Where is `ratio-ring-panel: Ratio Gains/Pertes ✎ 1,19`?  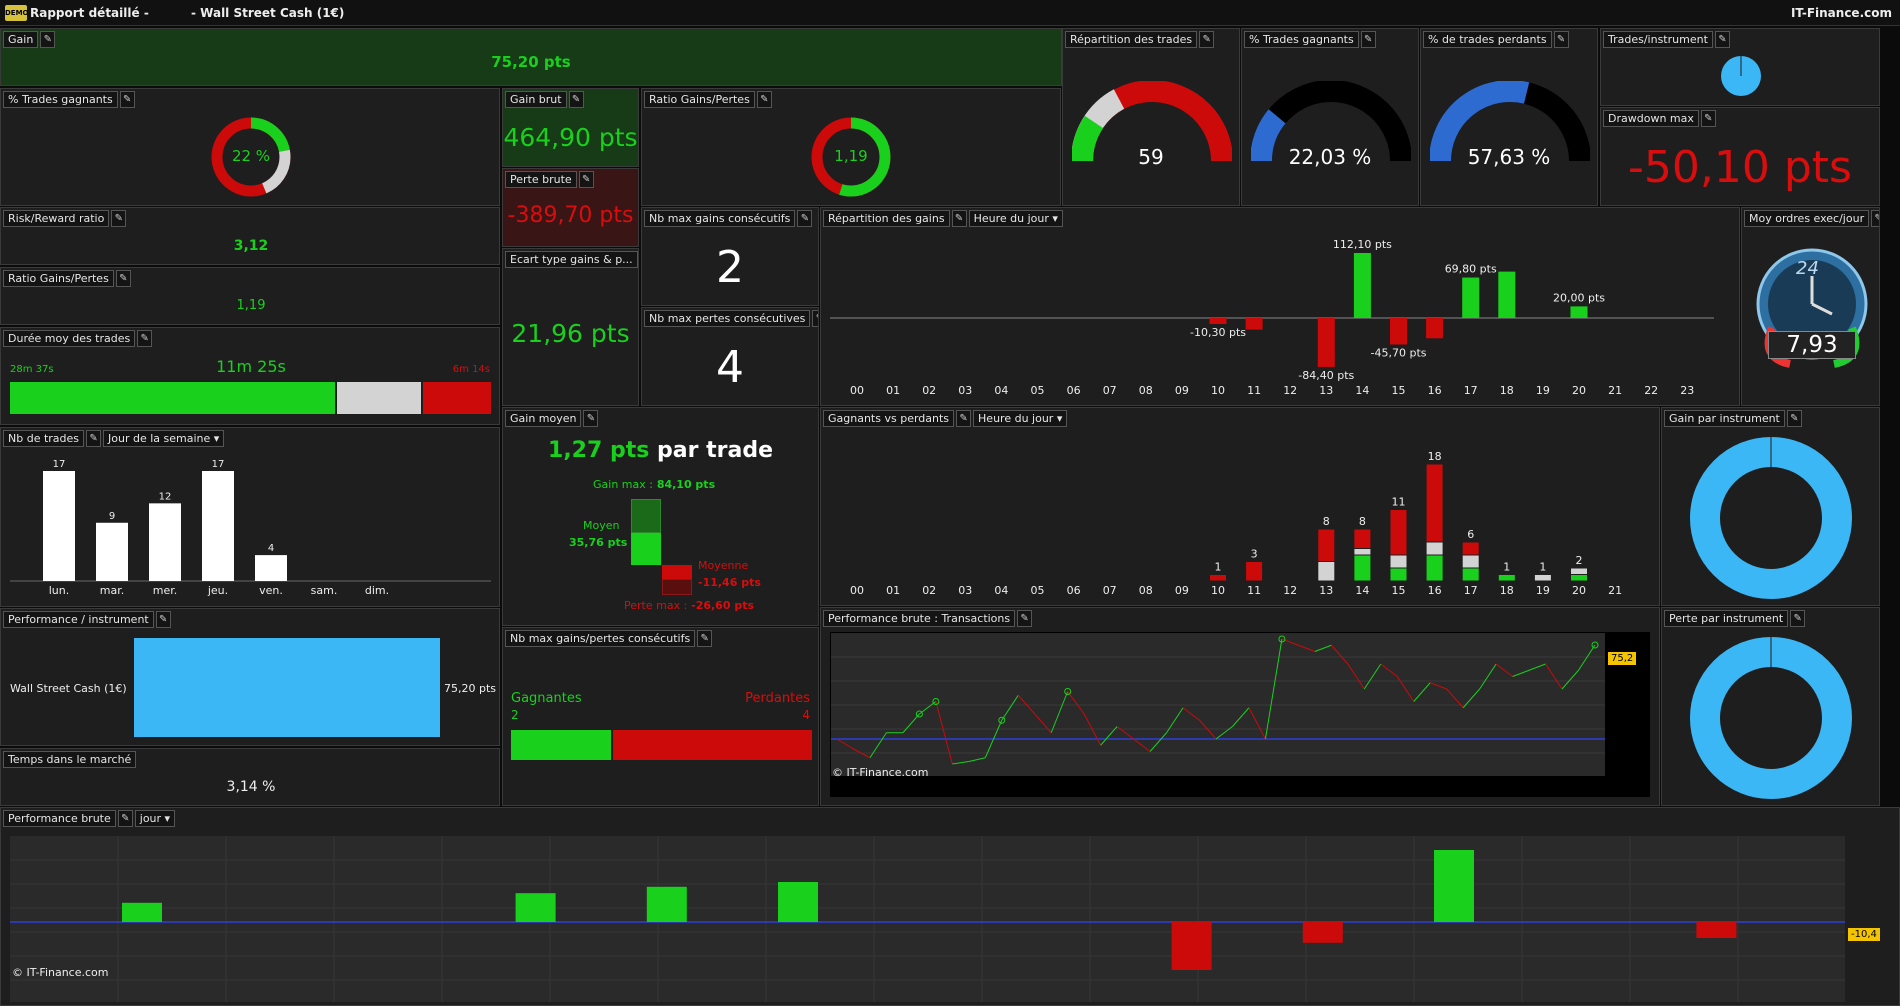
ratio-ring-panel: Ratio Gains/Pertes ✎ 1,19 is located at coordinates (851, 147).